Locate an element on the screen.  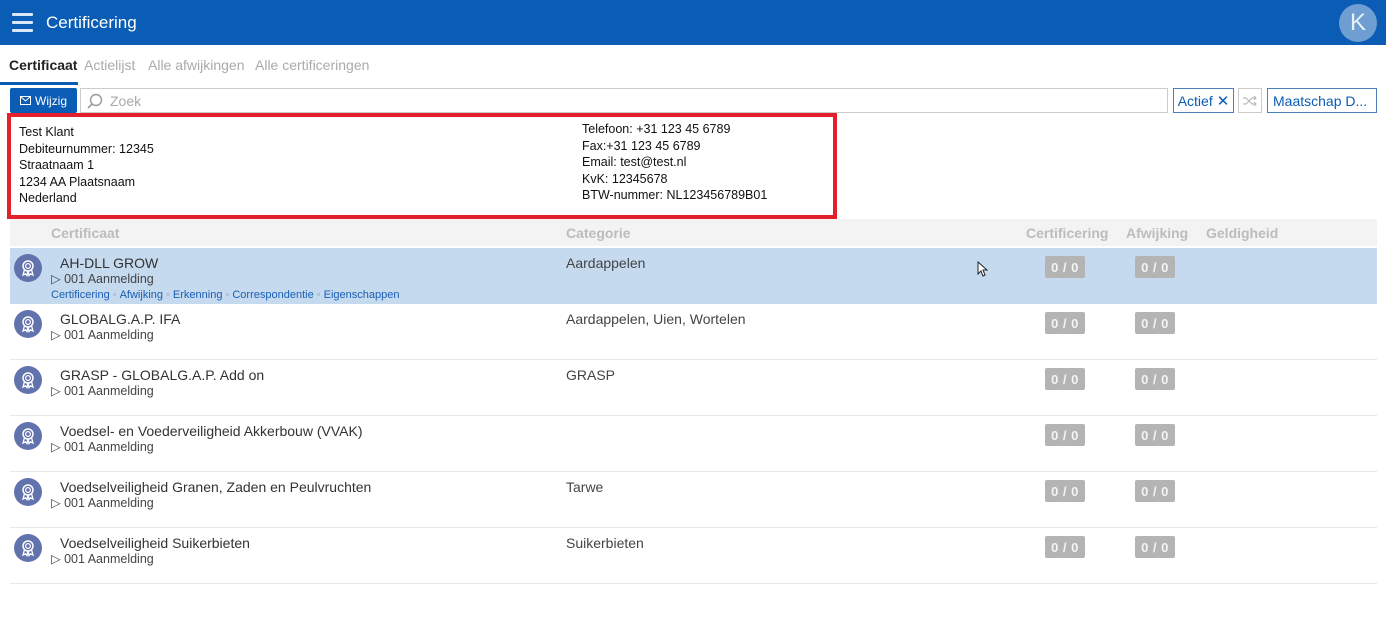
client-country: Nederland is located at coordinates (48, 198).